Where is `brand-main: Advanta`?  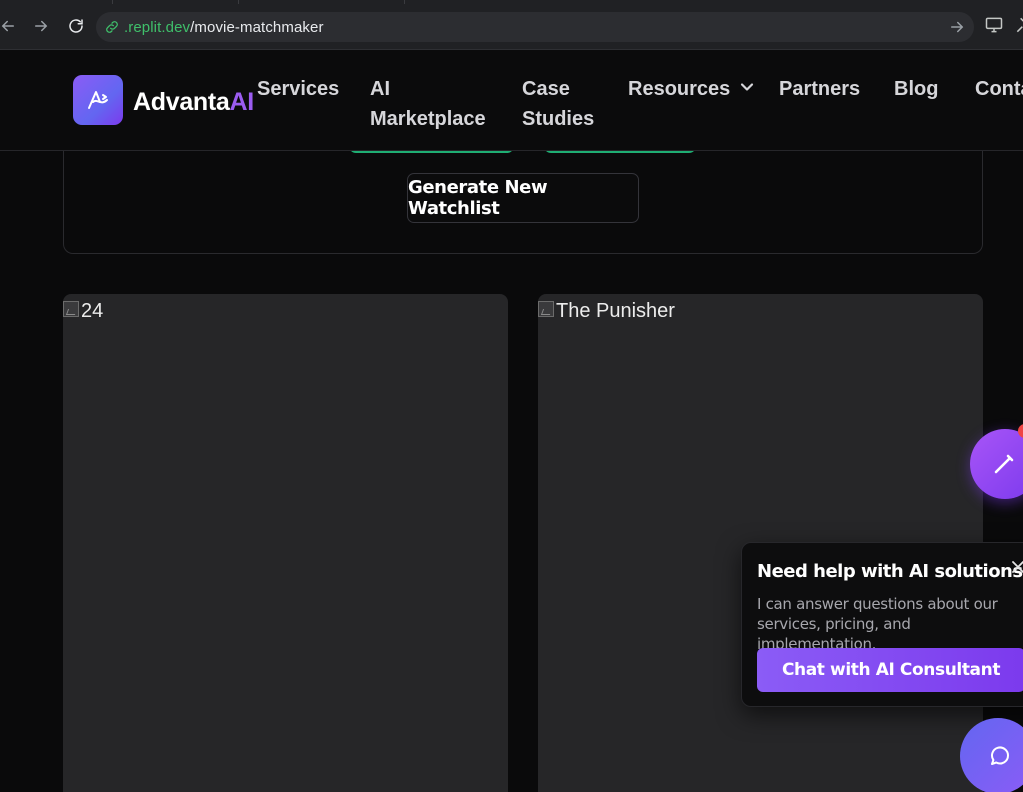
brand-main: Advanta is located at coordinates (181, 102).